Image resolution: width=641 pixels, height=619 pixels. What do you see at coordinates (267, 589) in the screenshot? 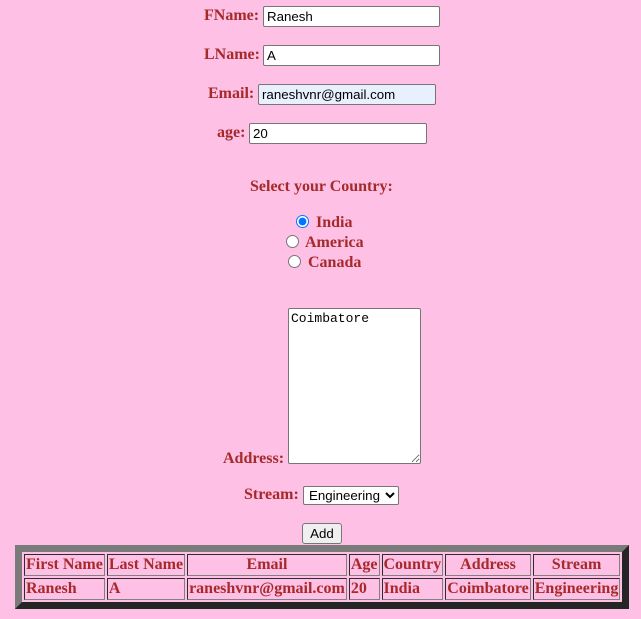
I see `cell-email: raneshvnr@gmail.com` at bounding box center [267, 589].